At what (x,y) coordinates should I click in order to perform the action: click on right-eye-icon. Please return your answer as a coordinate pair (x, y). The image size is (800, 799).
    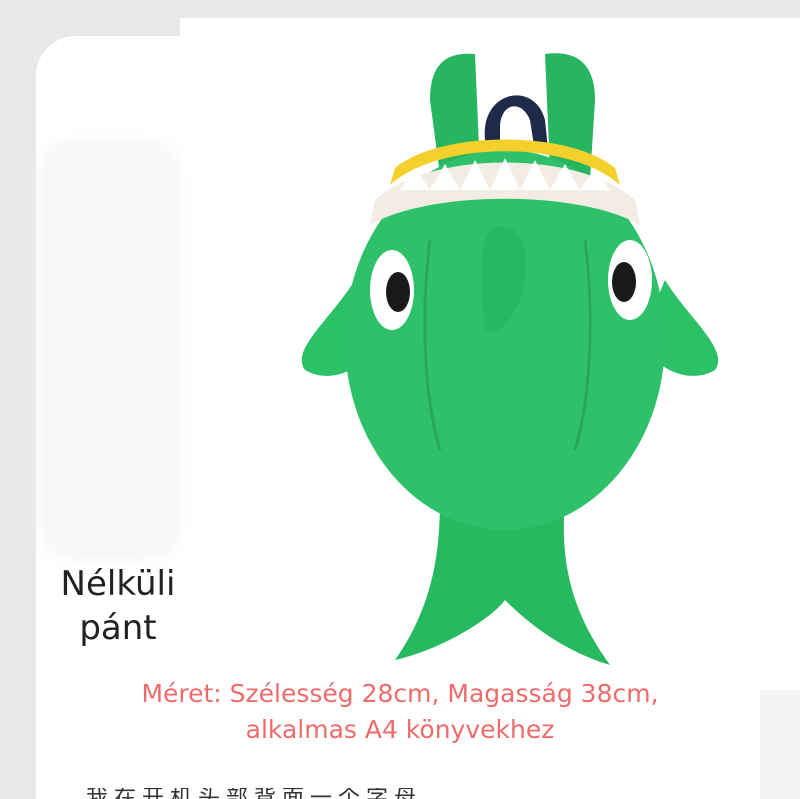
    Looking at the image, I should click on (630, 280).